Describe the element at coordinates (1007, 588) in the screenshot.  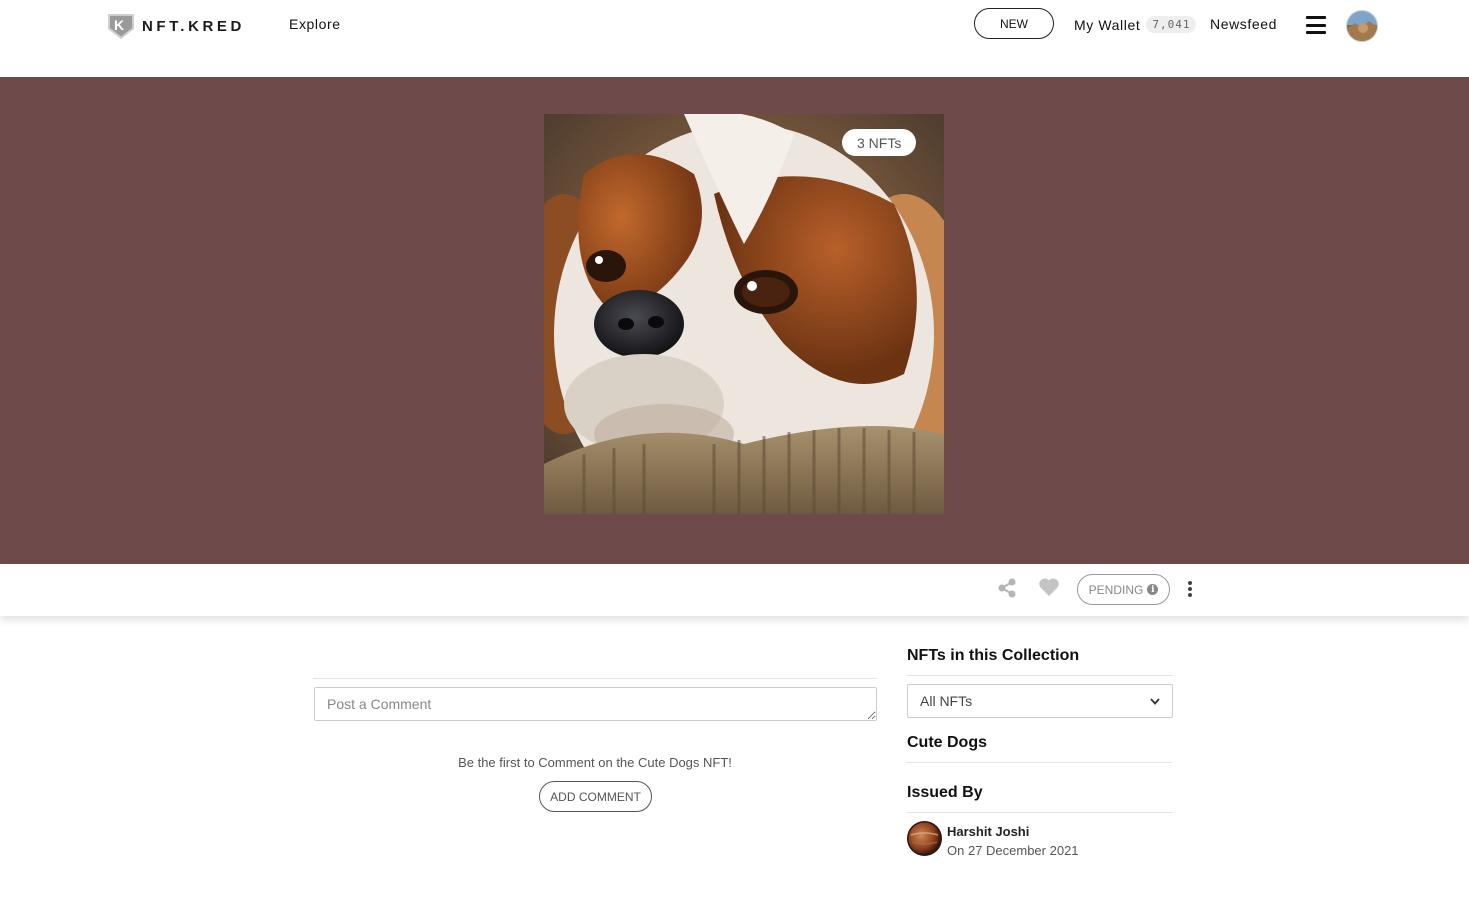
I see `share-icon` at that location.